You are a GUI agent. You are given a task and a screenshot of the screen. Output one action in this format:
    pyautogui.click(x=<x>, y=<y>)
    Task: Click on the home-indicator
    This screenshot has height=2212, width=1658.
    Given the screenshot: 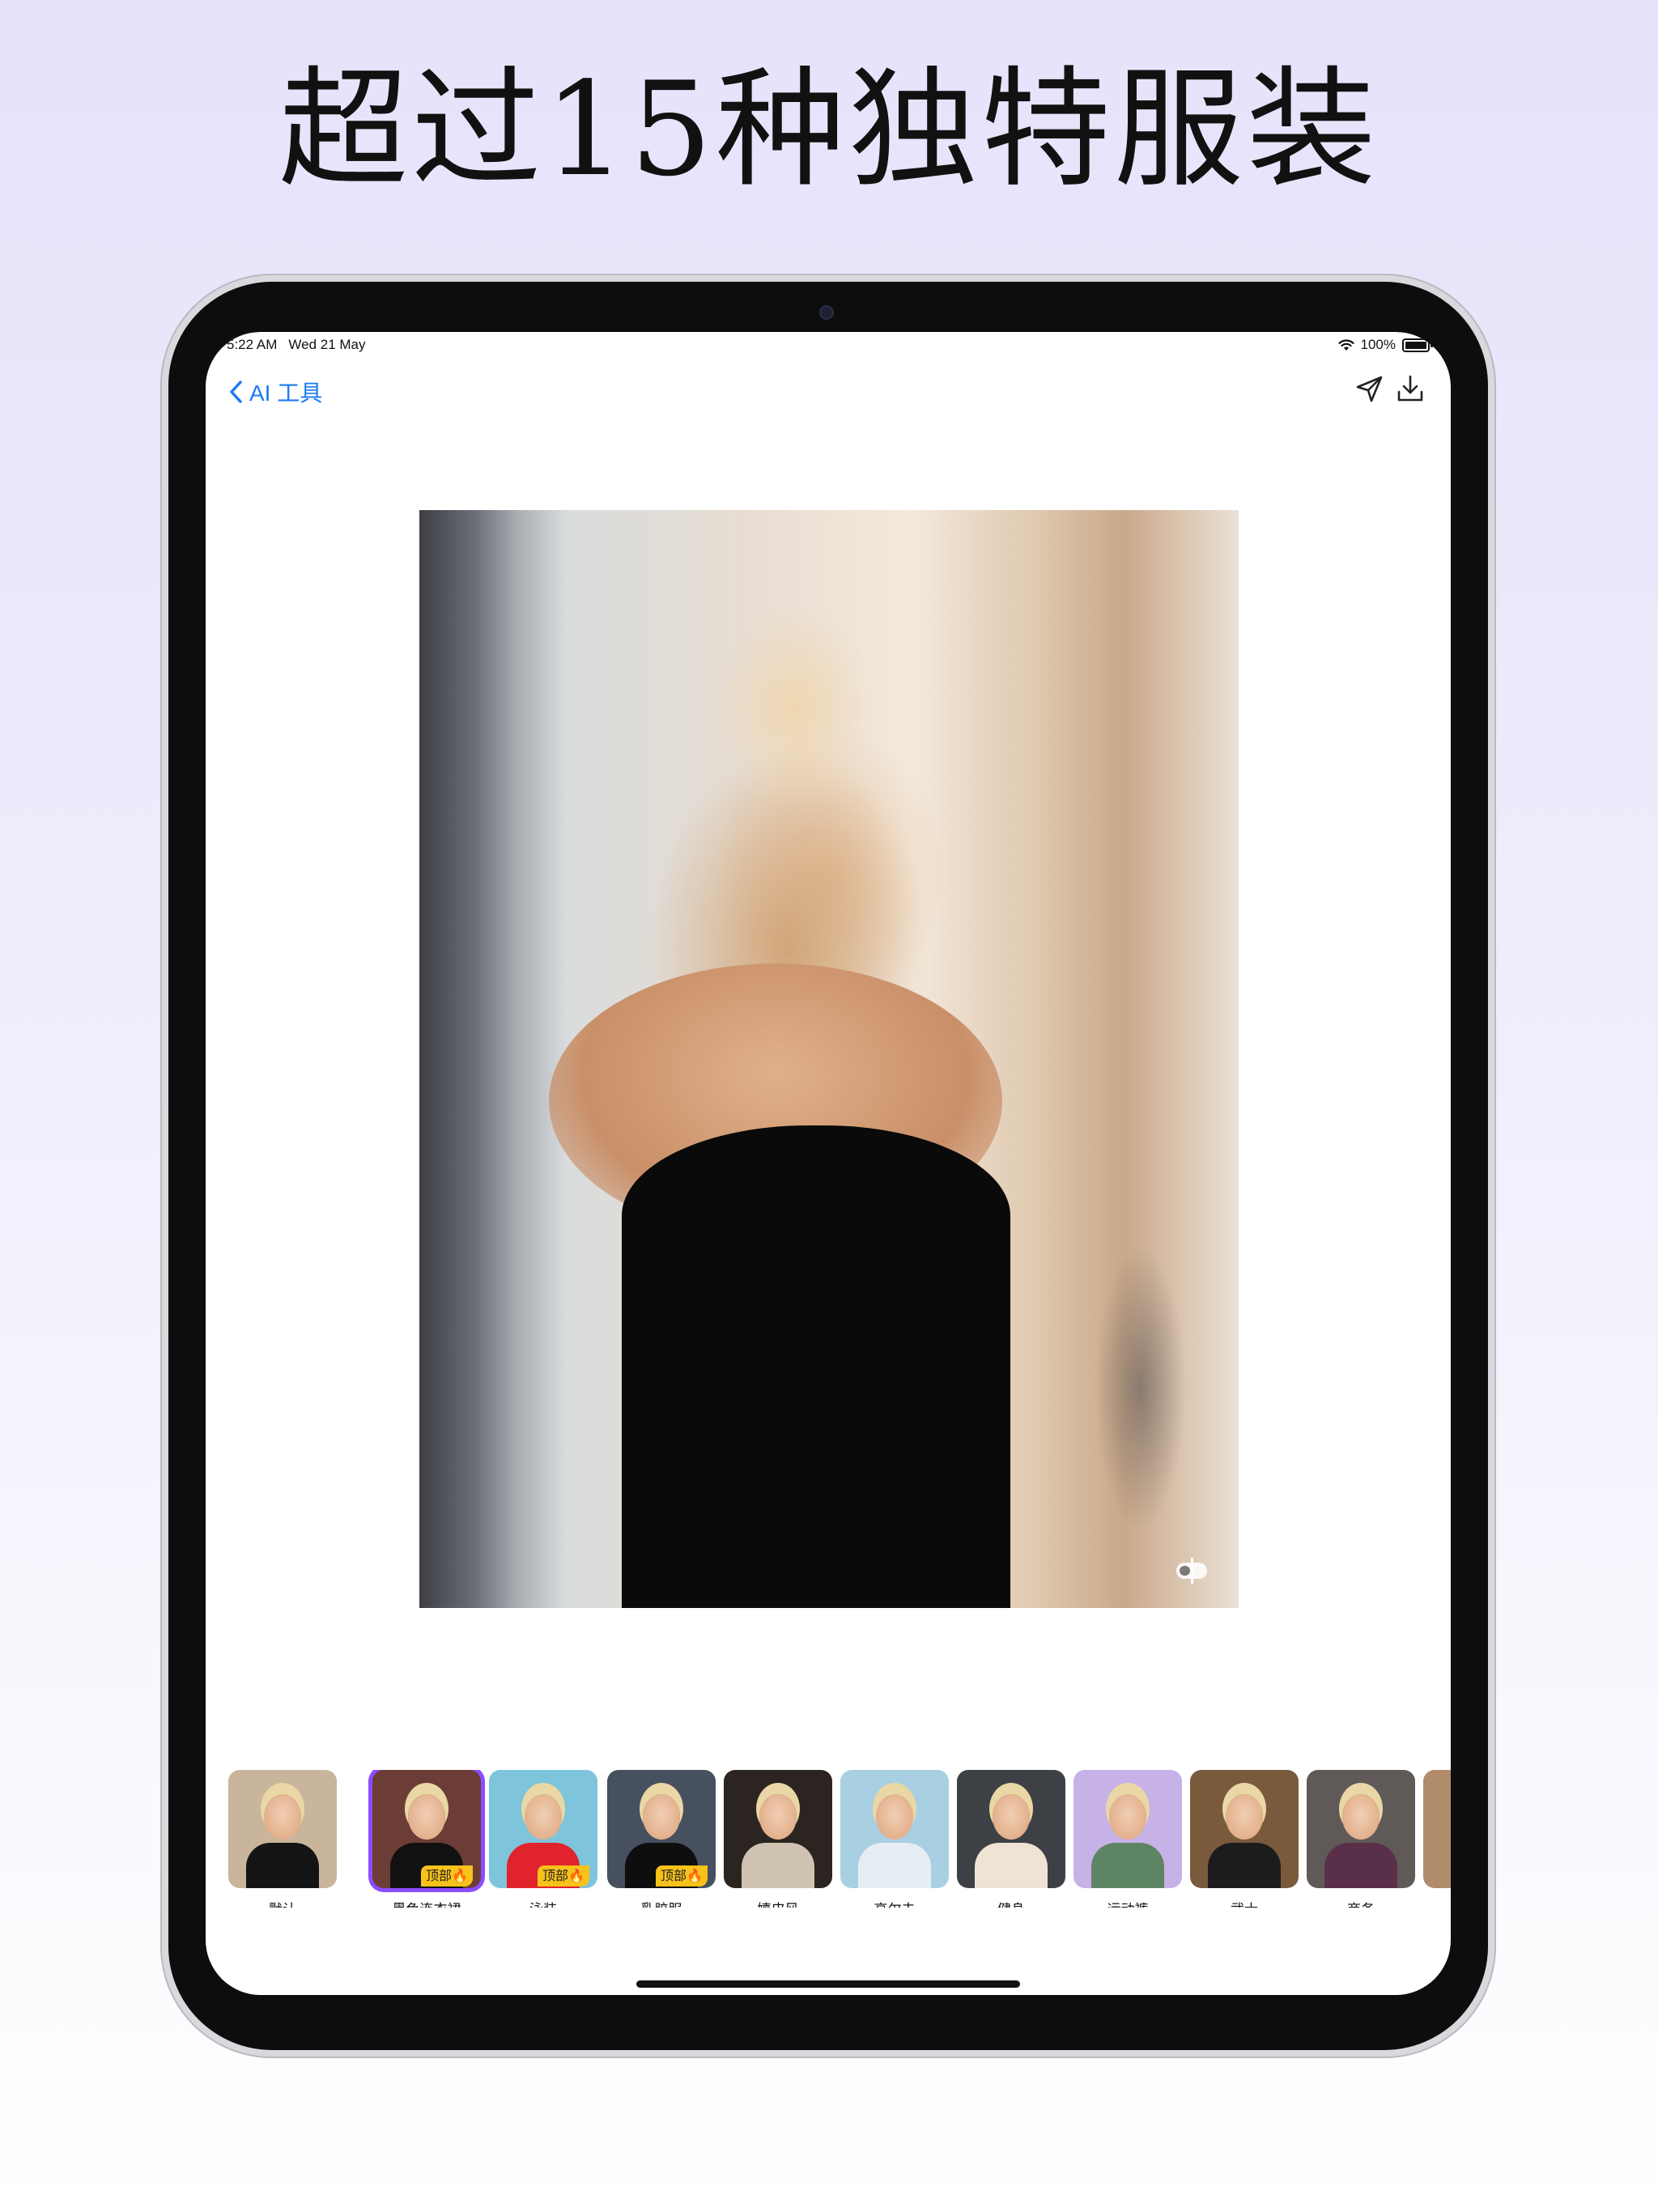 What is the action you would take?
    pyautogui.click(x=828, y=1984)
    